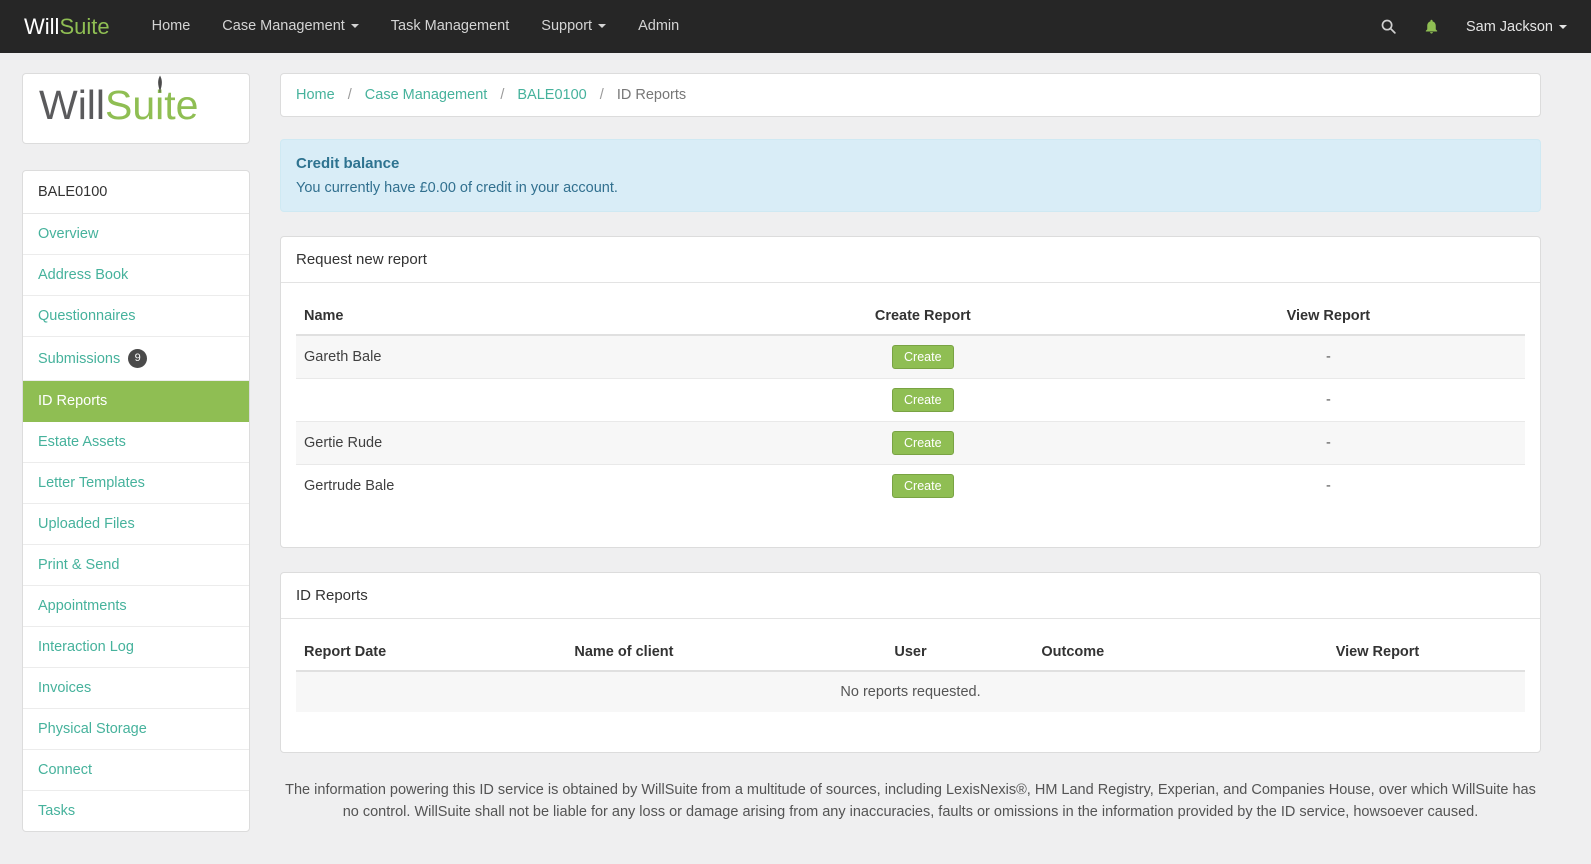  I want to click on sidebar-item-id-reports: ID Reports, so click(136, 402).